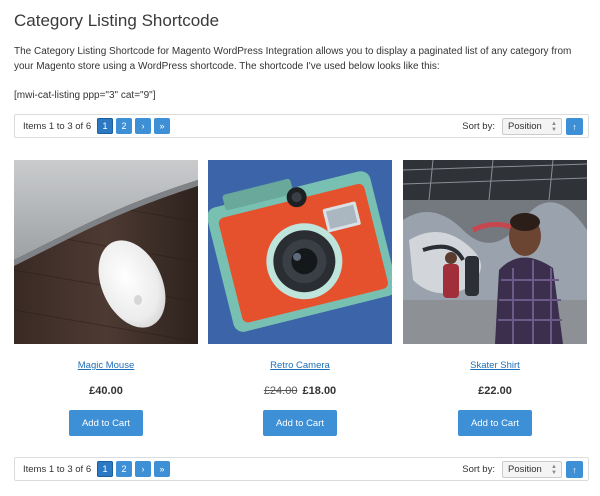 The width and height of the screenshot is (600, 496). What do you see at coordinates (280, 391) in the screenshot?
I see `old-price: £24.00` at bounding box center [280, 391].